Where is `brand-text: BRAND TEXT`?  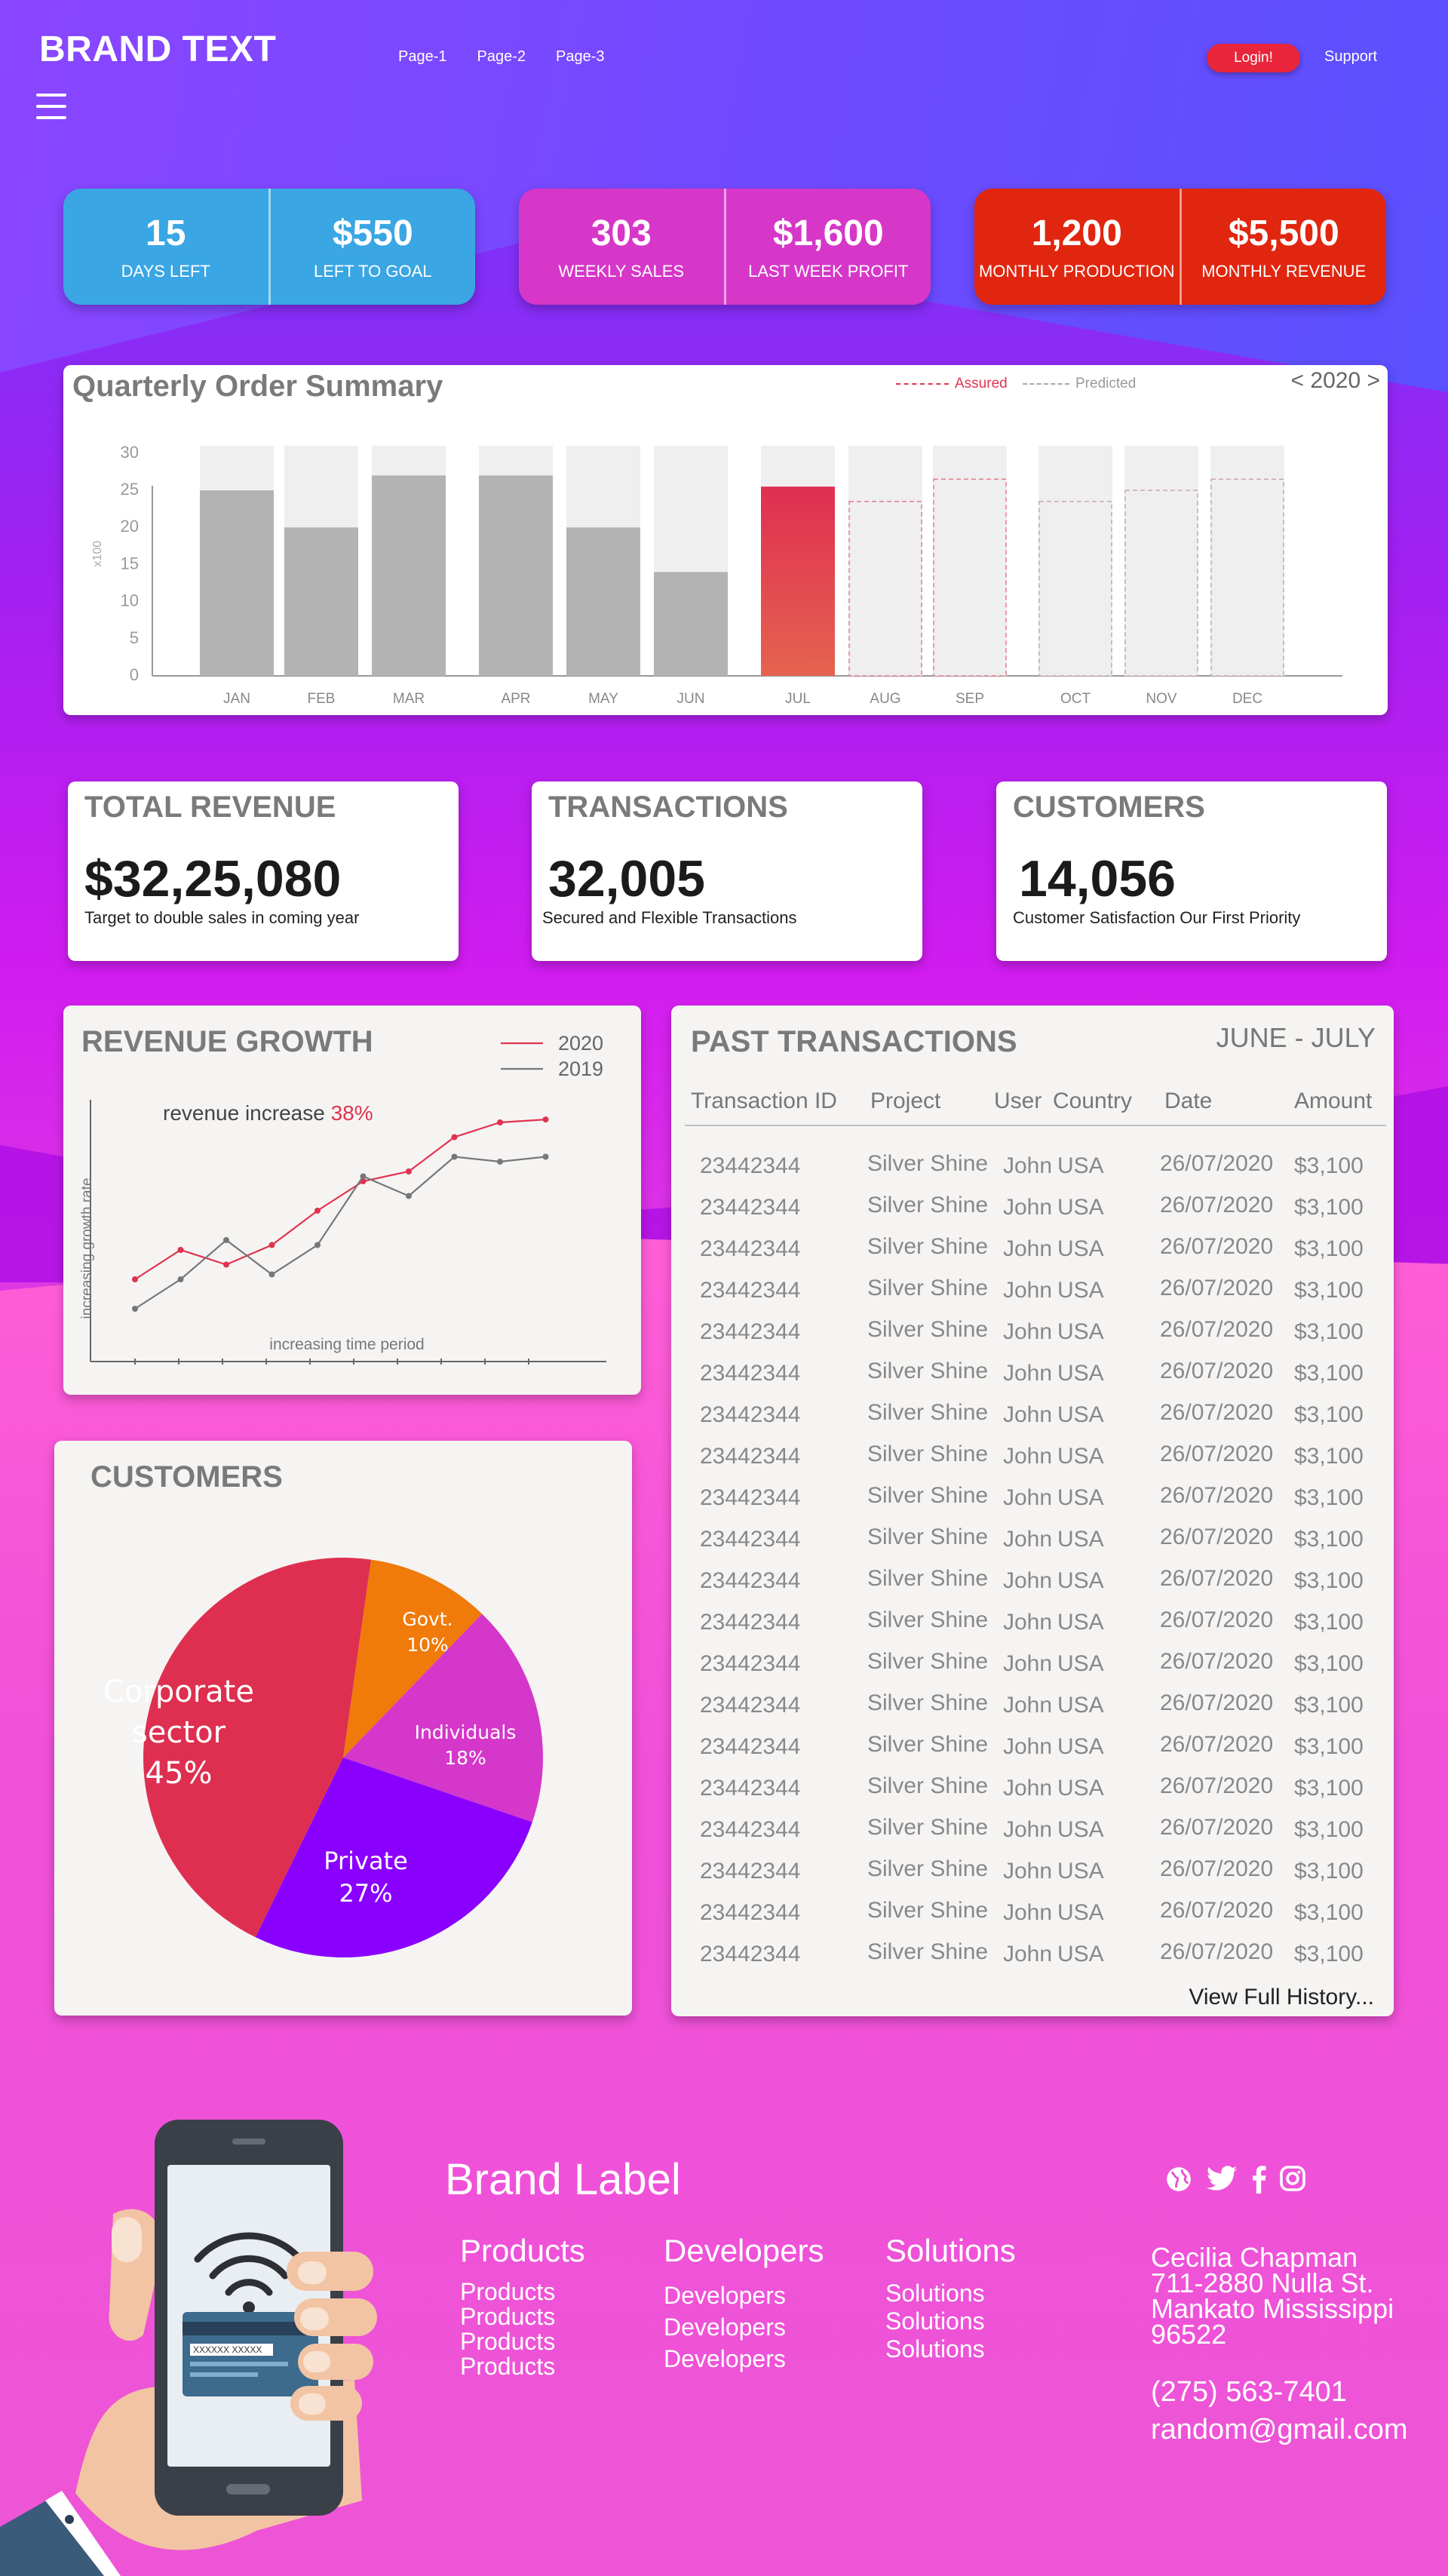 brand-text: BRAND TEXT is located at coordinates (157, 49).